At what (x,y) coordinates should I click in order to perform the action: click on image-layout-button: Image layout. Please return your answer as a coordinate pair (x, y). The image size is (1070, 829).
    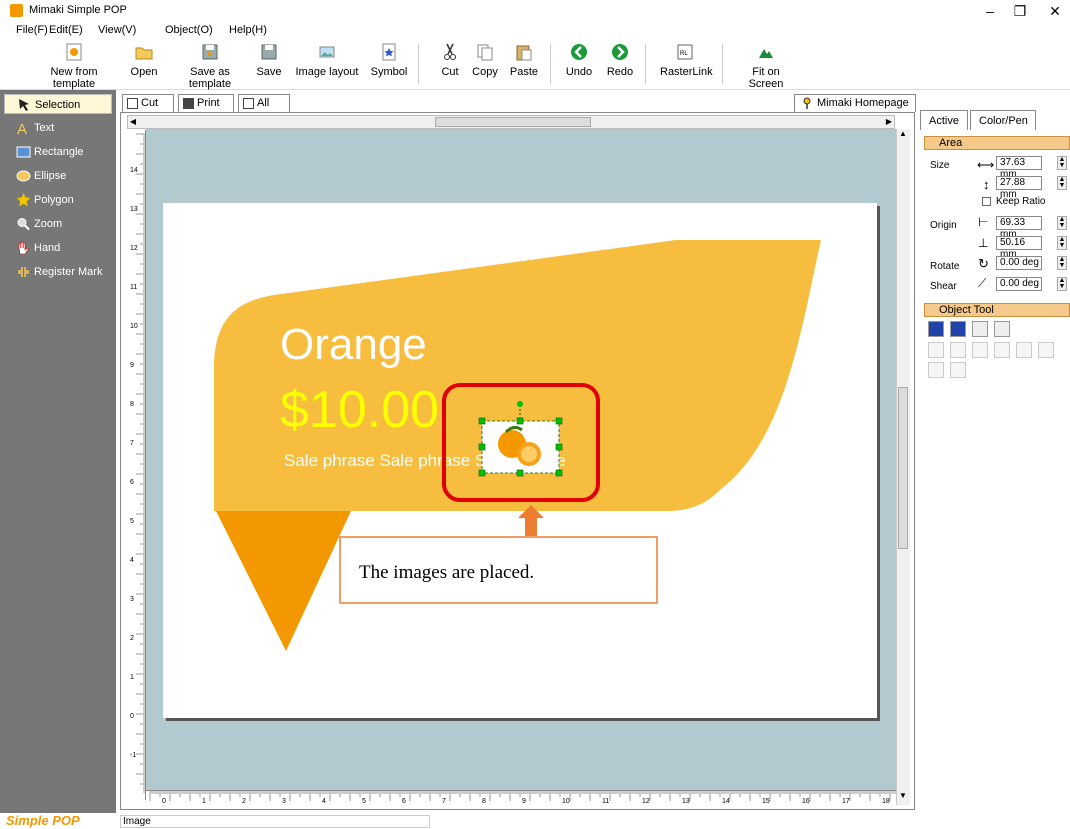
    Looking at the image, I should click on (327, 60).